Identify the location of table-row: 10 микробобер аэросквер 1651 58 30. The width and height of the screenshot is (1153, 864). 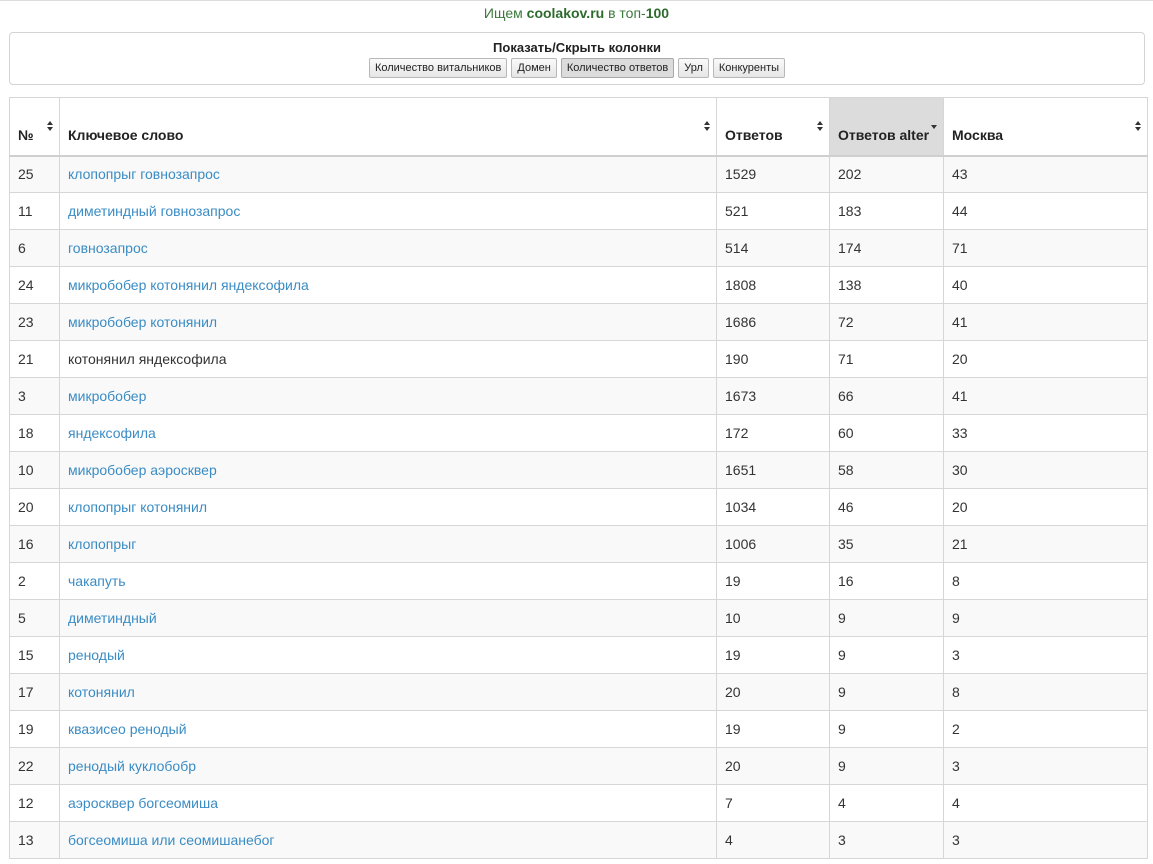
(578, 470).